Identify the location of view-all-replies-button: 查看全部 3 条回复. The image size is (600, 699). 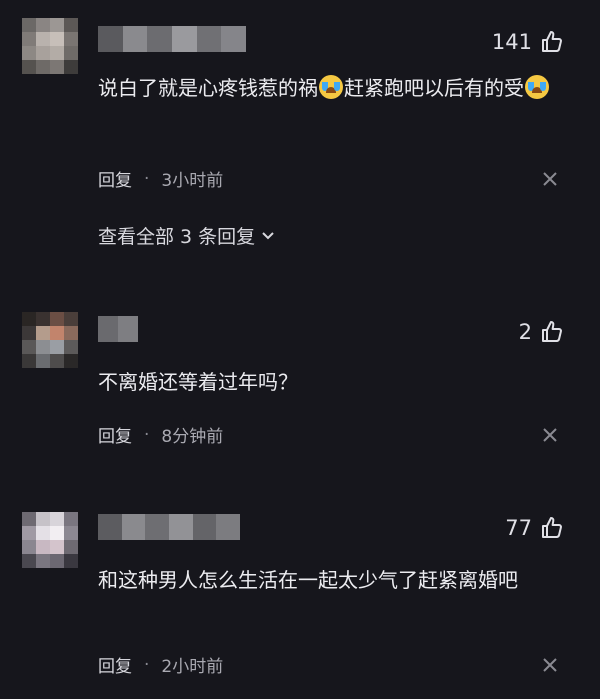
(186, 235).